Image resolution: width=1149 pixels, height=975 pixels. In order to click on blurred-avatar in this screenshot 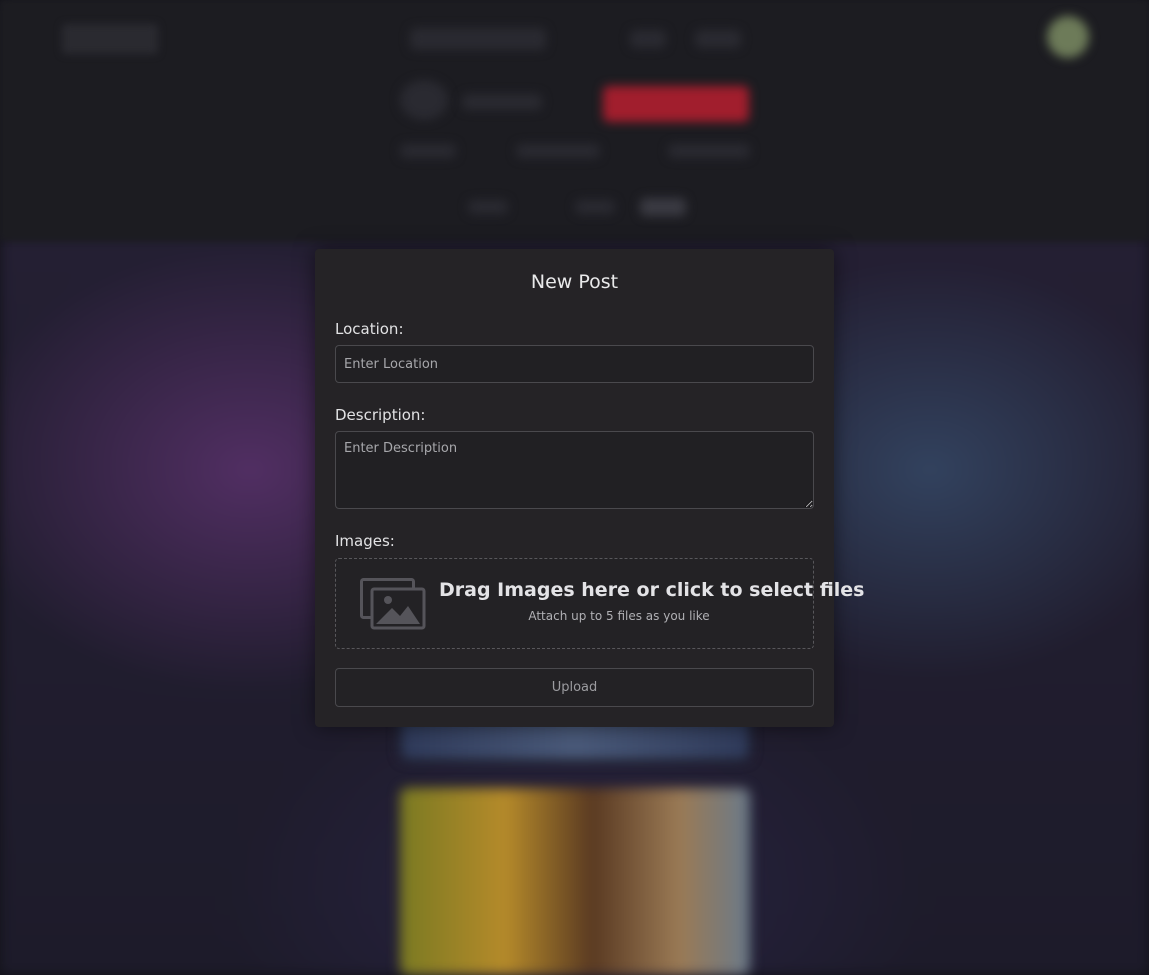, I will do `click(1068, 37)`.